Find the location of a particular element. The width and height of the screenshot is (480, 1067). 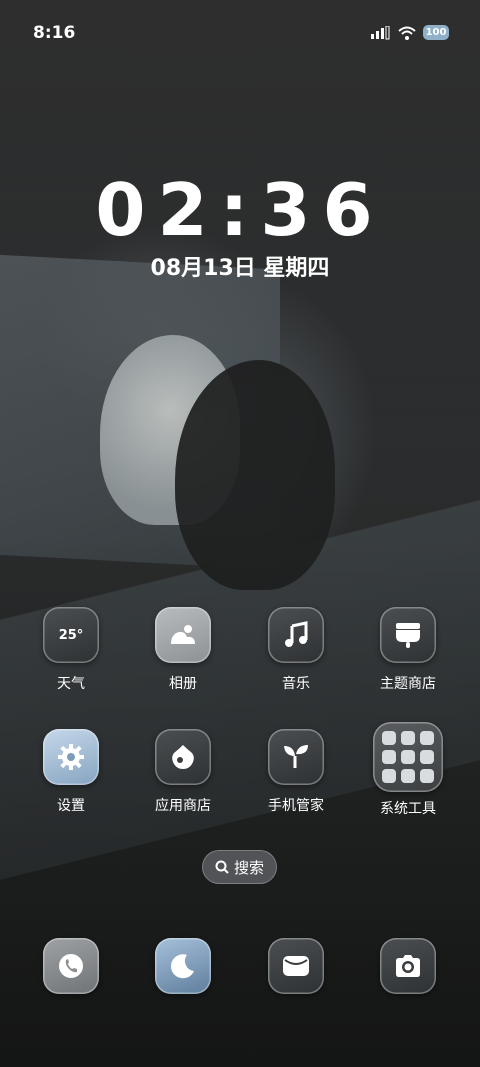

app-music: 音乐 is located at coordinates (296, 650).